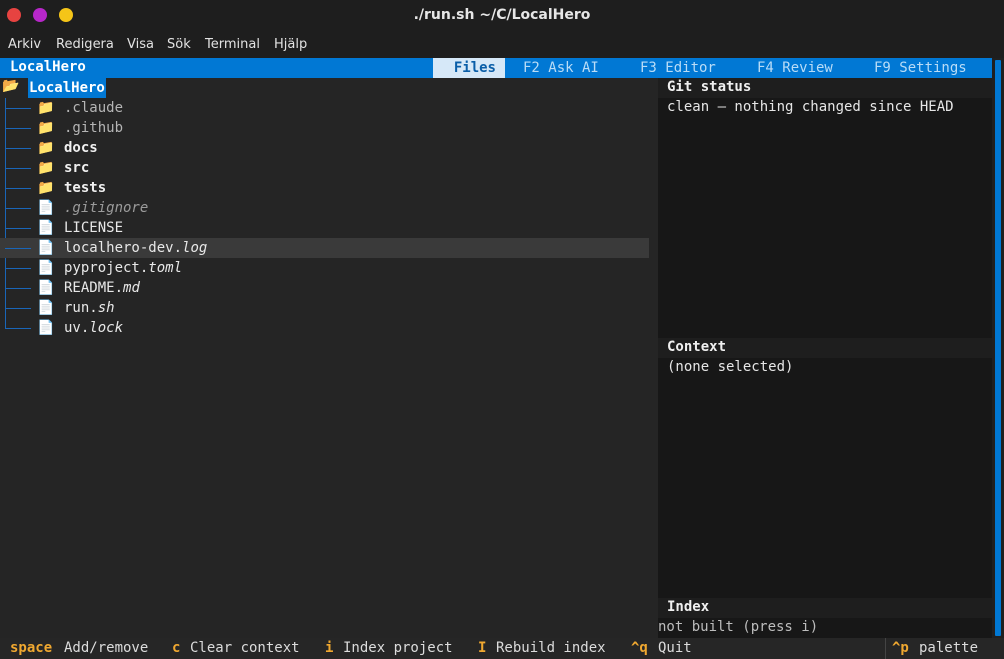 The width and height of the screenshot is (1004, 659). What do you see at coordinates (324, 248) in the screenshot?
I see `tree-item-localhero-dev-log: 📄 localhero-dev.log` at bounding box center [324, 248].